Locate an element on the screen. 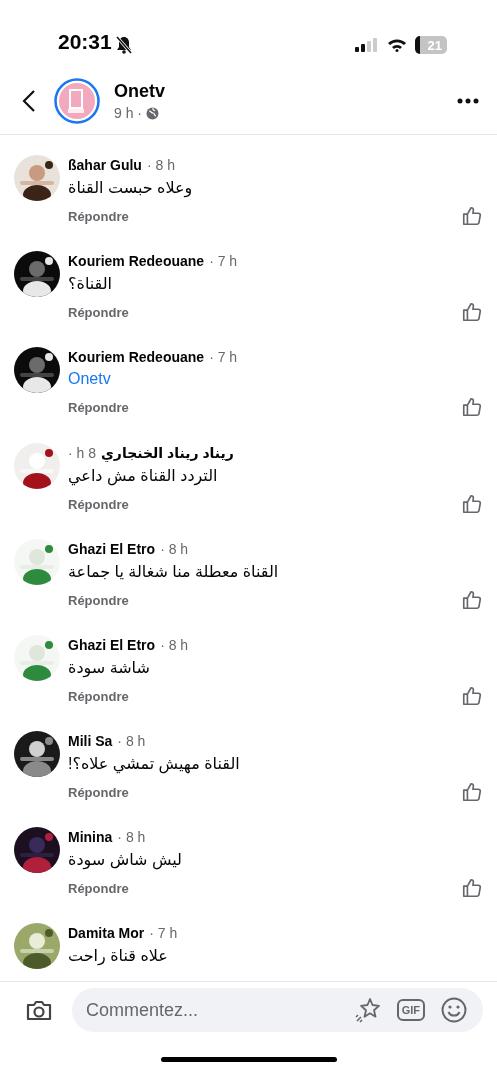 Image resolution: width=497 pixels, height=1080 pixels. signal-icon is located at coordinates (366, 45).